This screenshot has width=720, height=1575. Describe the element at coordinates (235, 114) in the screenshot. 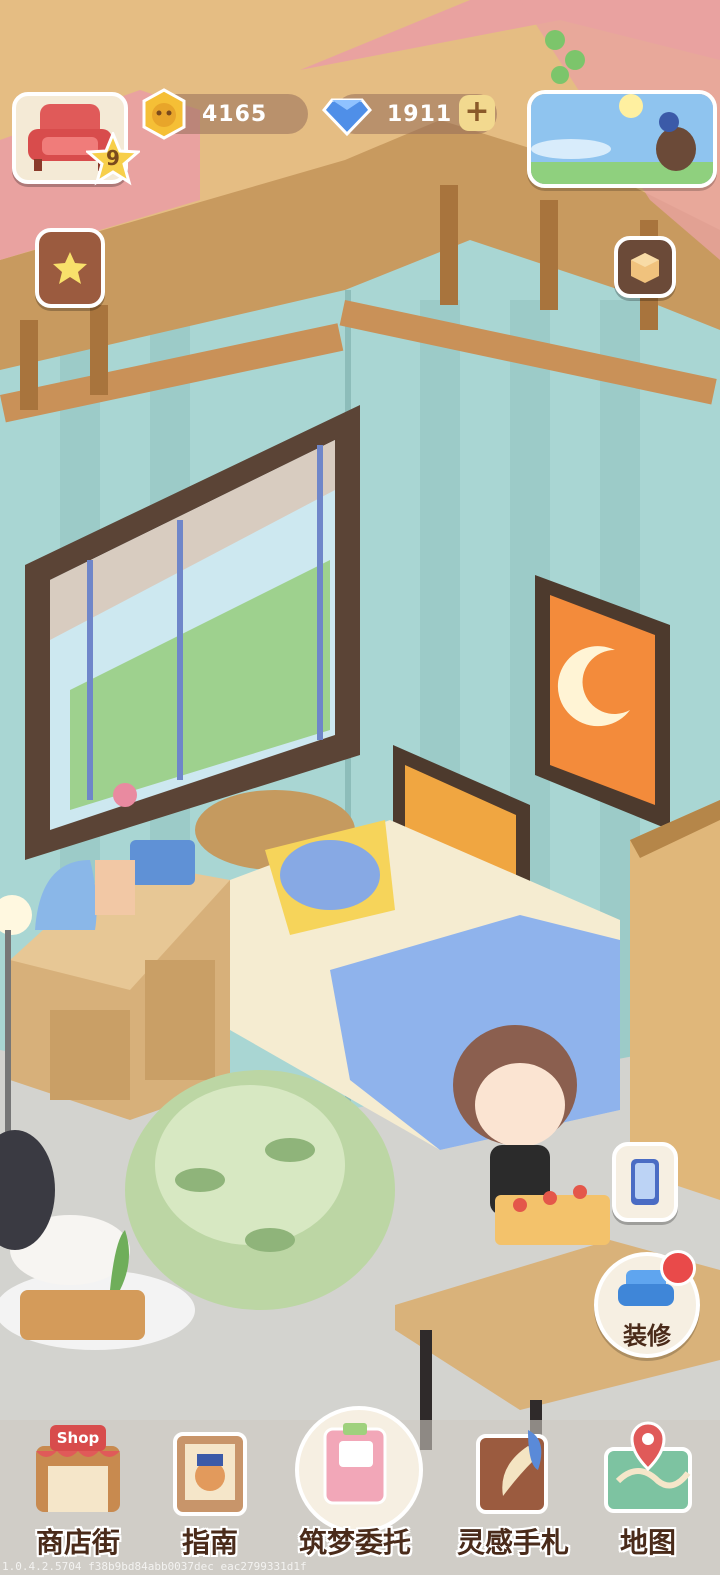

I see `coin-amount: 4165` at that location.